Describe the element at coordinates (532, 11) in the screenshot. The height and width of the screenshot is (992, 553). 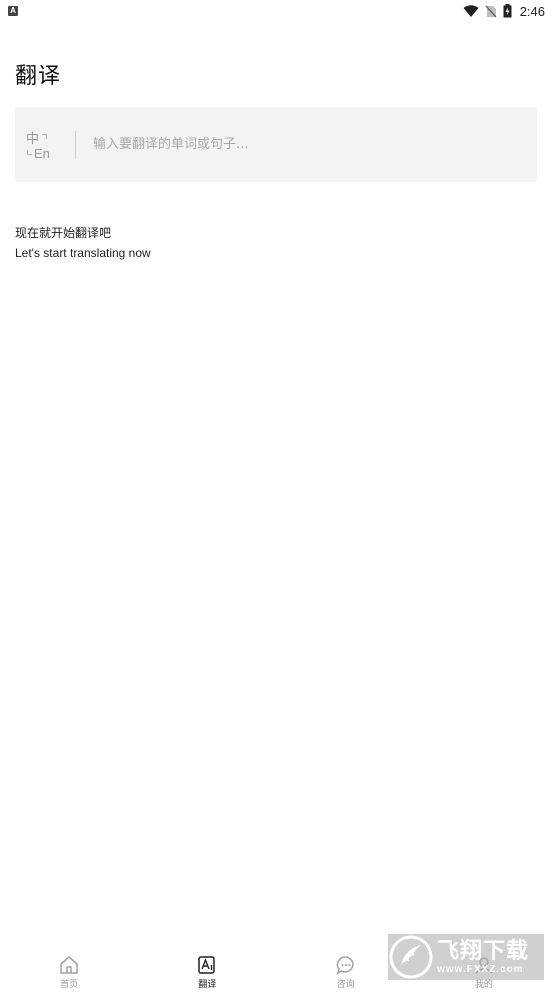
I see `clock: 2:46` at that location.